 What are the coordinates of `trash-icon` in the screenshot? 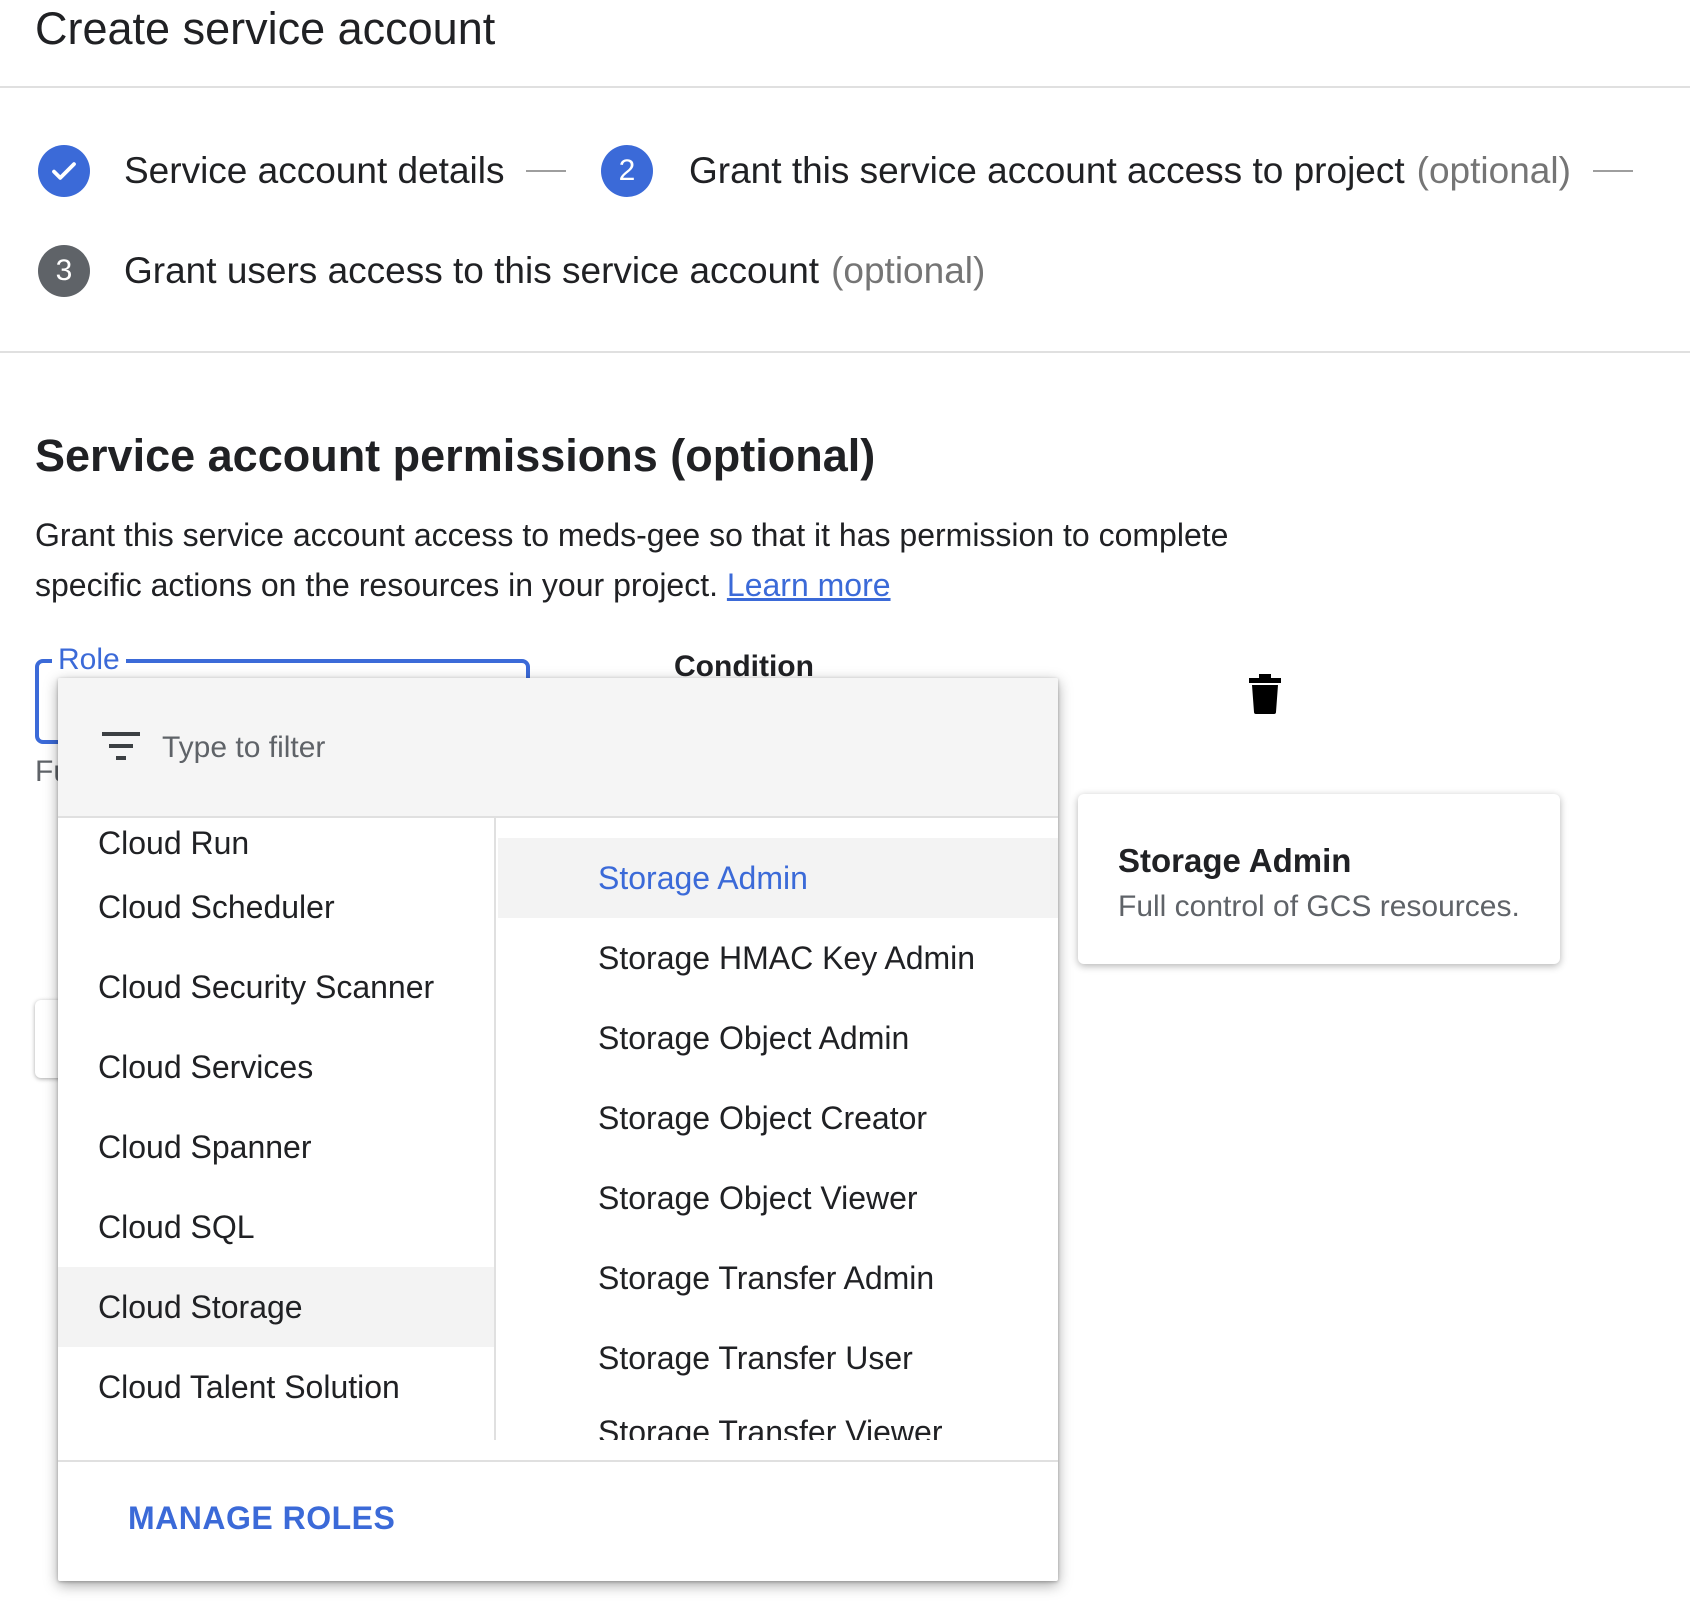 It's located at (1265, 696).